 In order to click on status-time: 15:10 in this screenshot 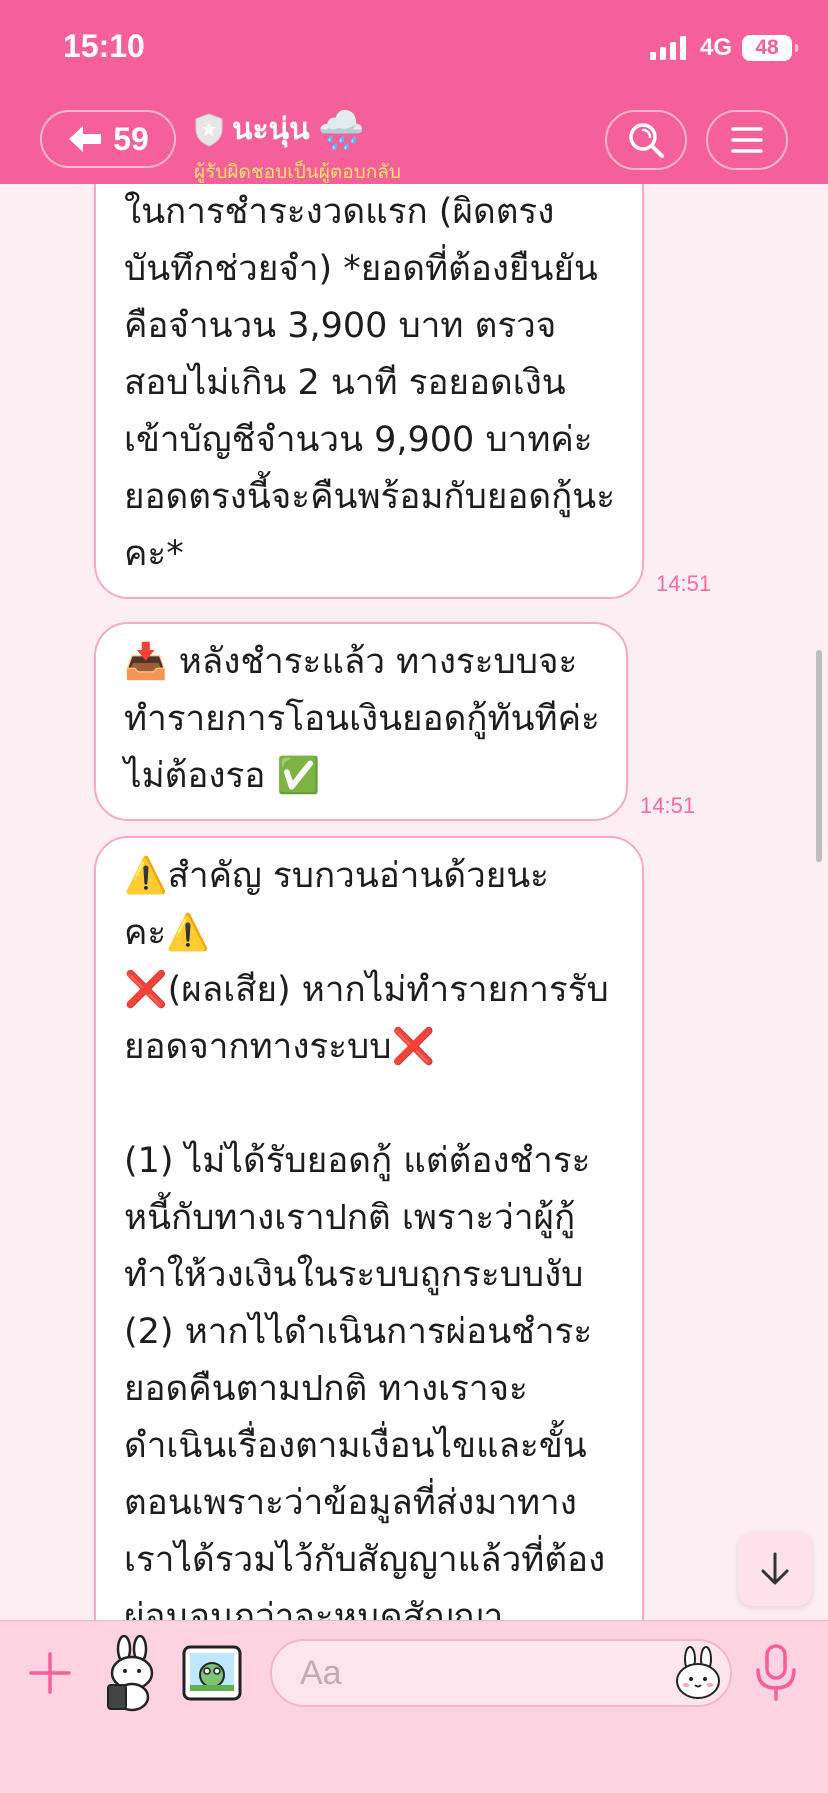, I will do `click(104, 46)`.